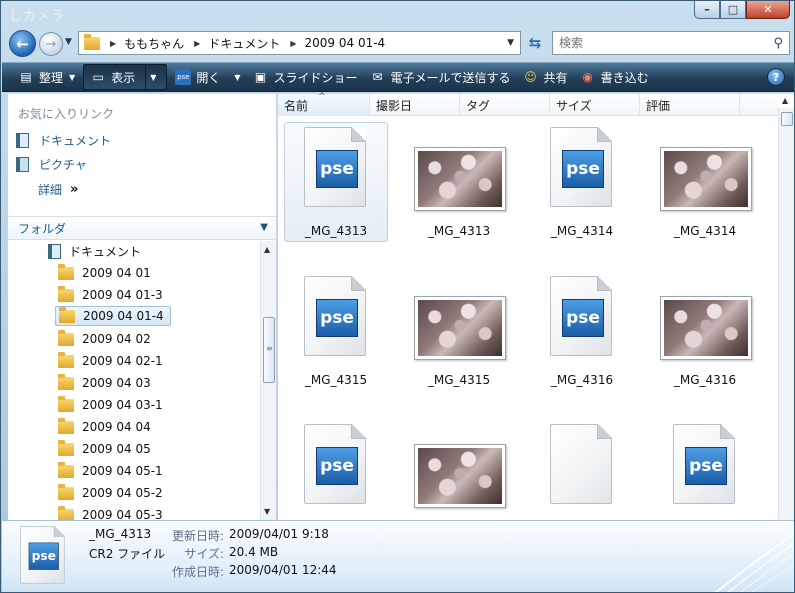 The height and width of the screenshot is (593, 795). I want to click on share-button: ☺ 共有, so click(545, 77).